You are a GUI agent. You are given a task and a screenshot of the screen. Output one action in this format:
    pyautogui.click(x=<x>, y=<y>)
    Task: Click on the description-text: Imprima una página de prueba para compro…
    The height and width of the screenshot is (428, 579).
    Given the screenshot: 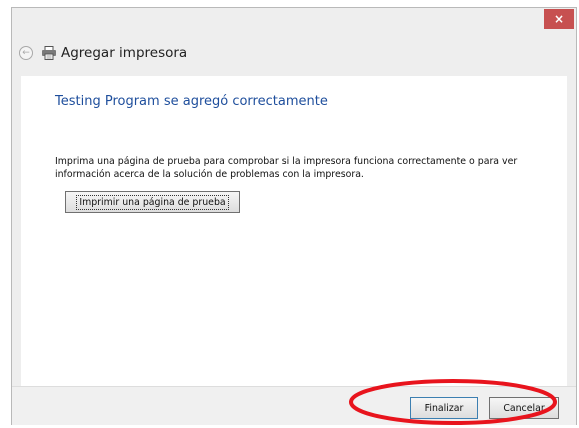 What is the action you would take?
    pyautogui.click(x=286, y=168)
    